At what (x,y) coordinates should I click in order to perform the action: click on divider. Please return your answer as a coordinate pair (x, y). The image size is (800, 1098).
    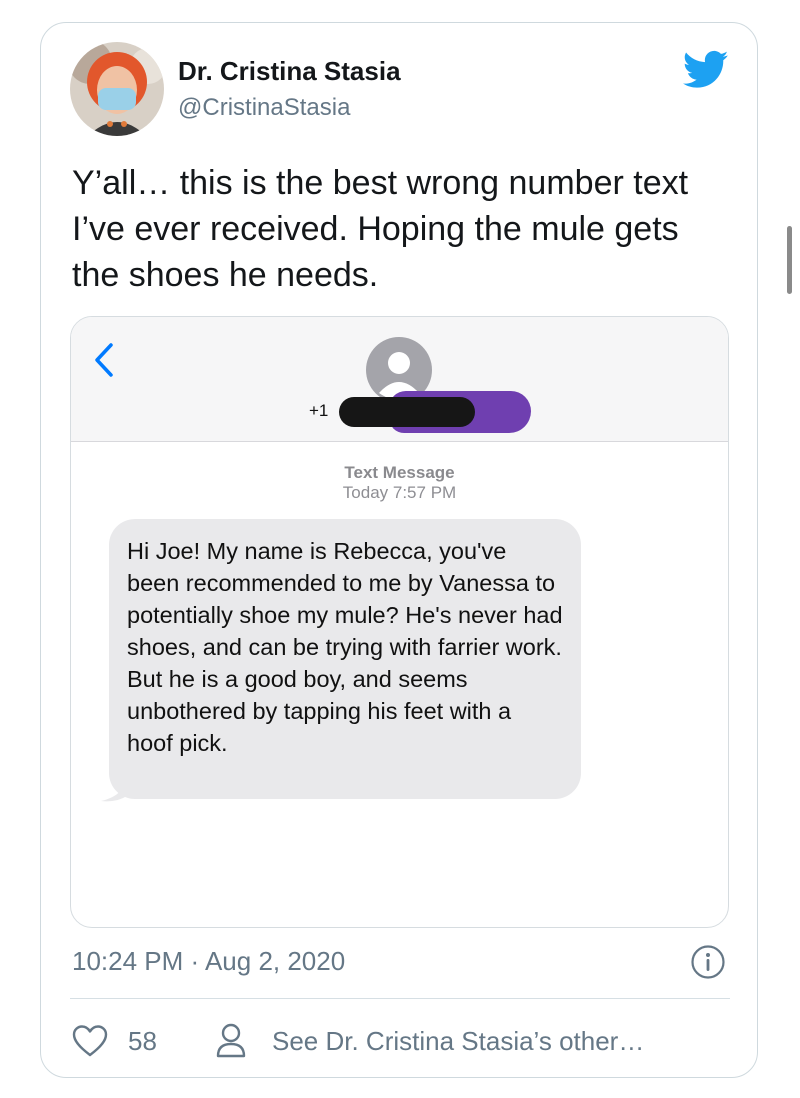
    Looking at the image, I should click on (400, 998).